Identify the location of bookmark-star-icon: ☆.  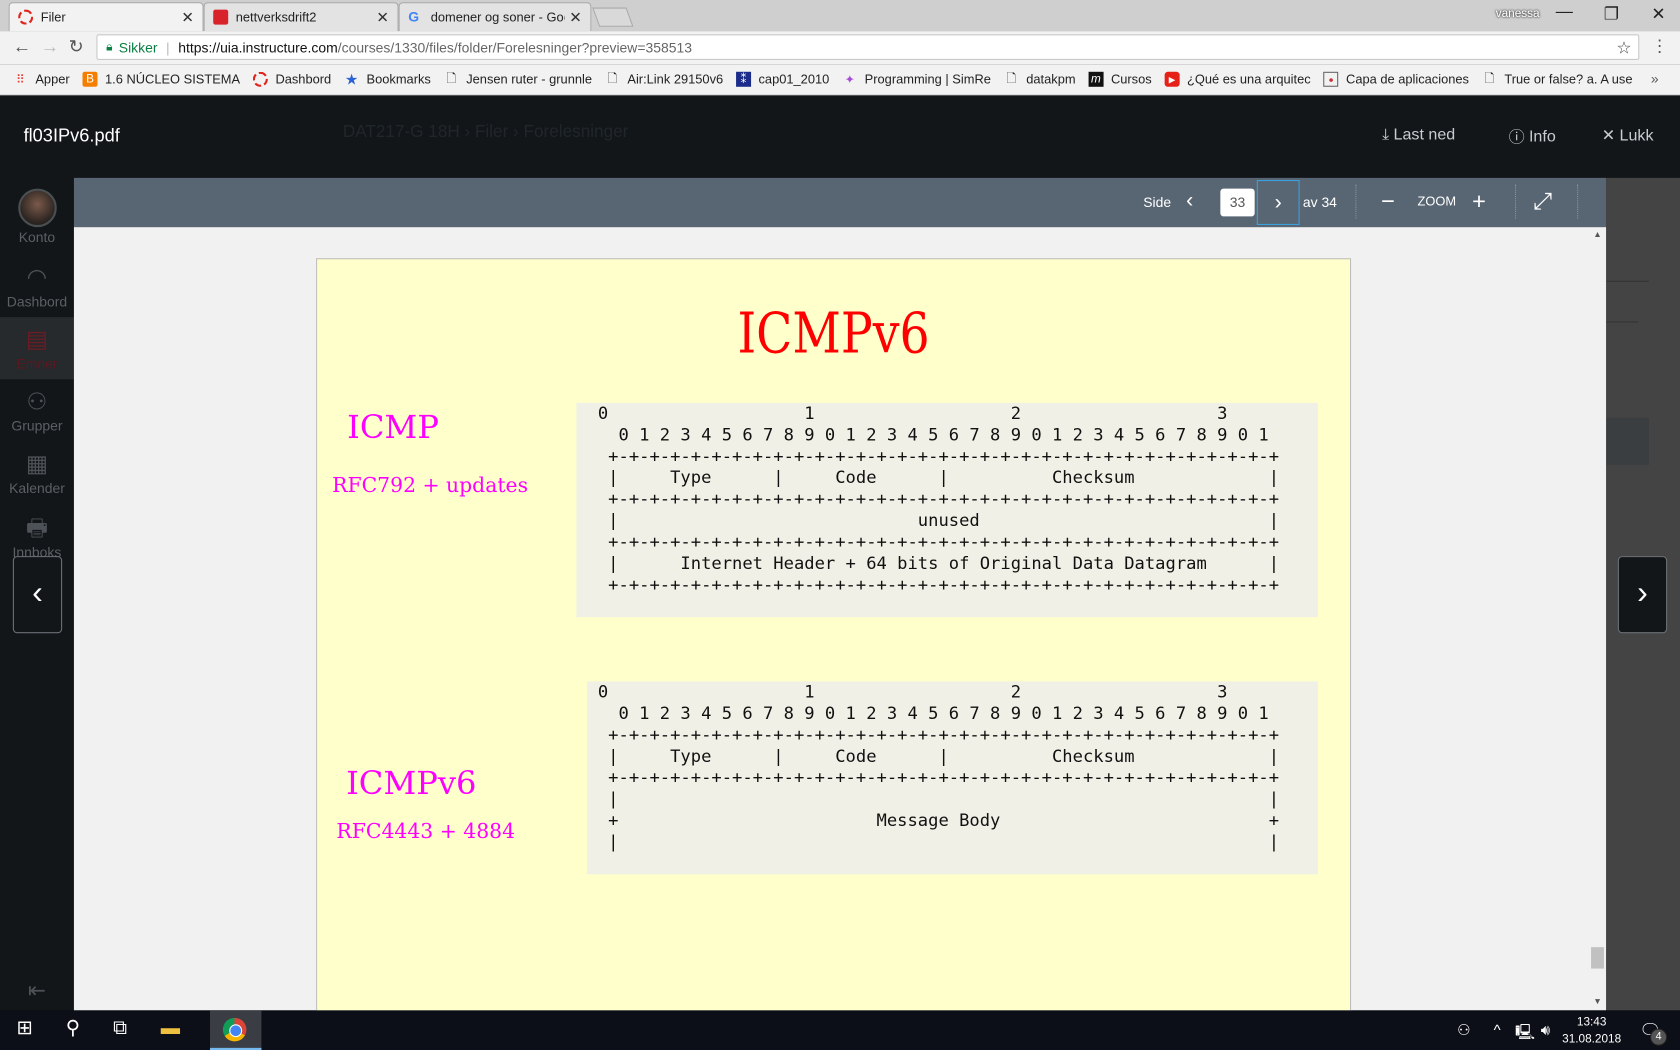
(1623, 48).